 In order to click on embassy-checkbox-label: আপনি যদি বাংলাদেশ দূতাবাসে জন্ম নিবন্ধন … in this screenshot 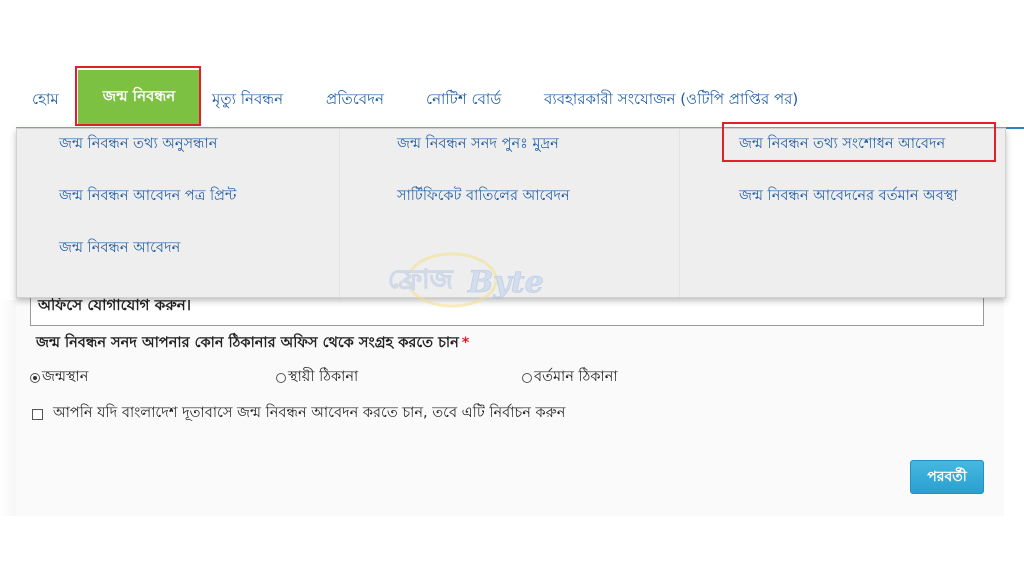, I will do `click(309, 413)`.